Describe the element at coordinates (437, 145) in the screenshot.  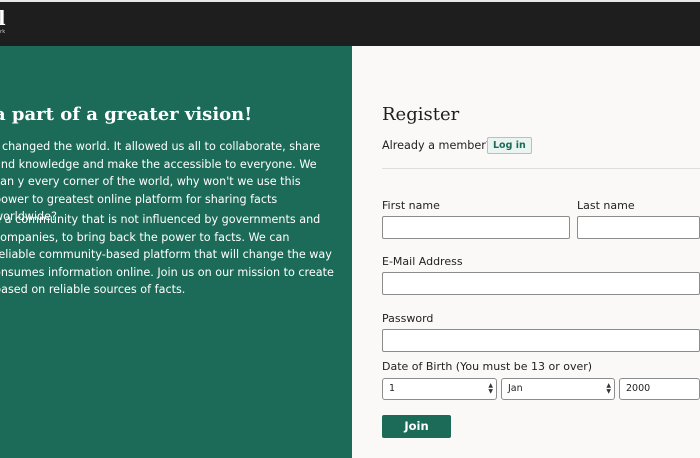
I see `already-member-text: Already a member?` at that location.